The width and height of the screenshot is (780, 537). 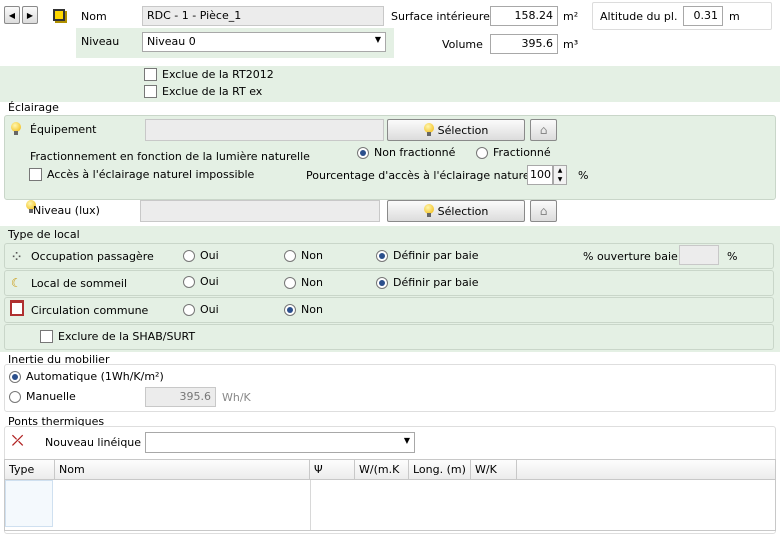 What do you see at coordinates (260, 211) in the screenshot?
I see `niveau-lux-field` at bounding box center [260, 211].